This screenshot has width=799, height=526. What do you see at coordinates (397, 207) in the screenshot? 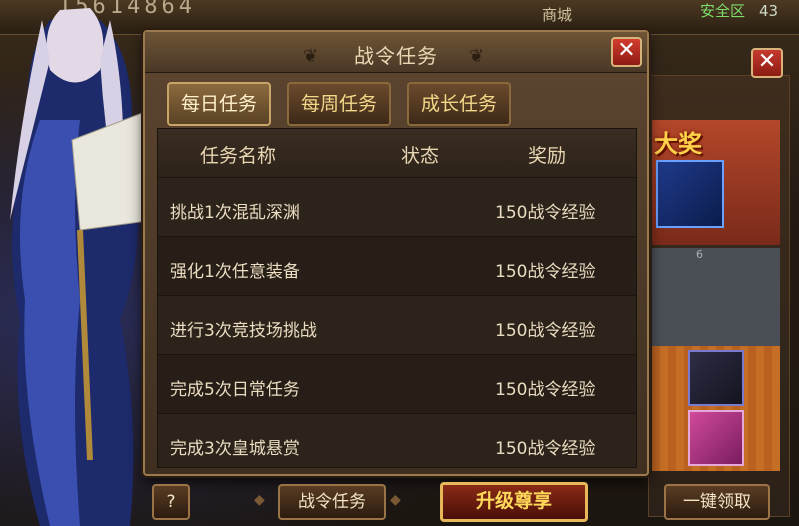
I see `table-row: 挑战1次混乱深渊 150战令经验` at bounding box center [397, 207].